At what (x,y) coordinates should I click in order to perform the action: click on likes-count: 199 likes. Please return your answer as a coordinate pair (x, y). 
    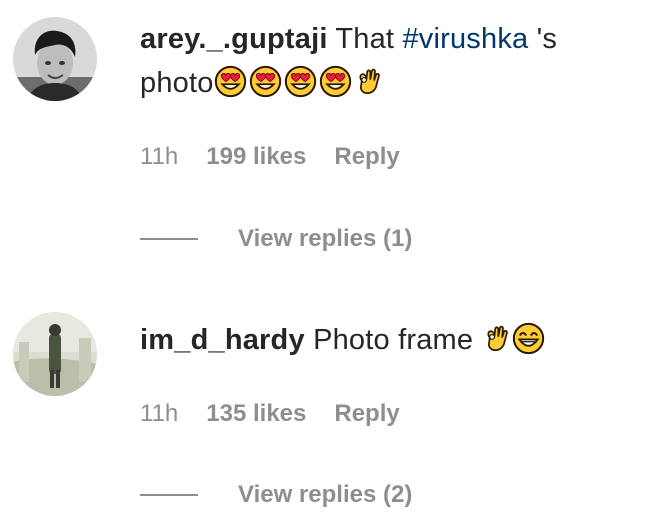
    Looking at the image, I should click on (256, 157).